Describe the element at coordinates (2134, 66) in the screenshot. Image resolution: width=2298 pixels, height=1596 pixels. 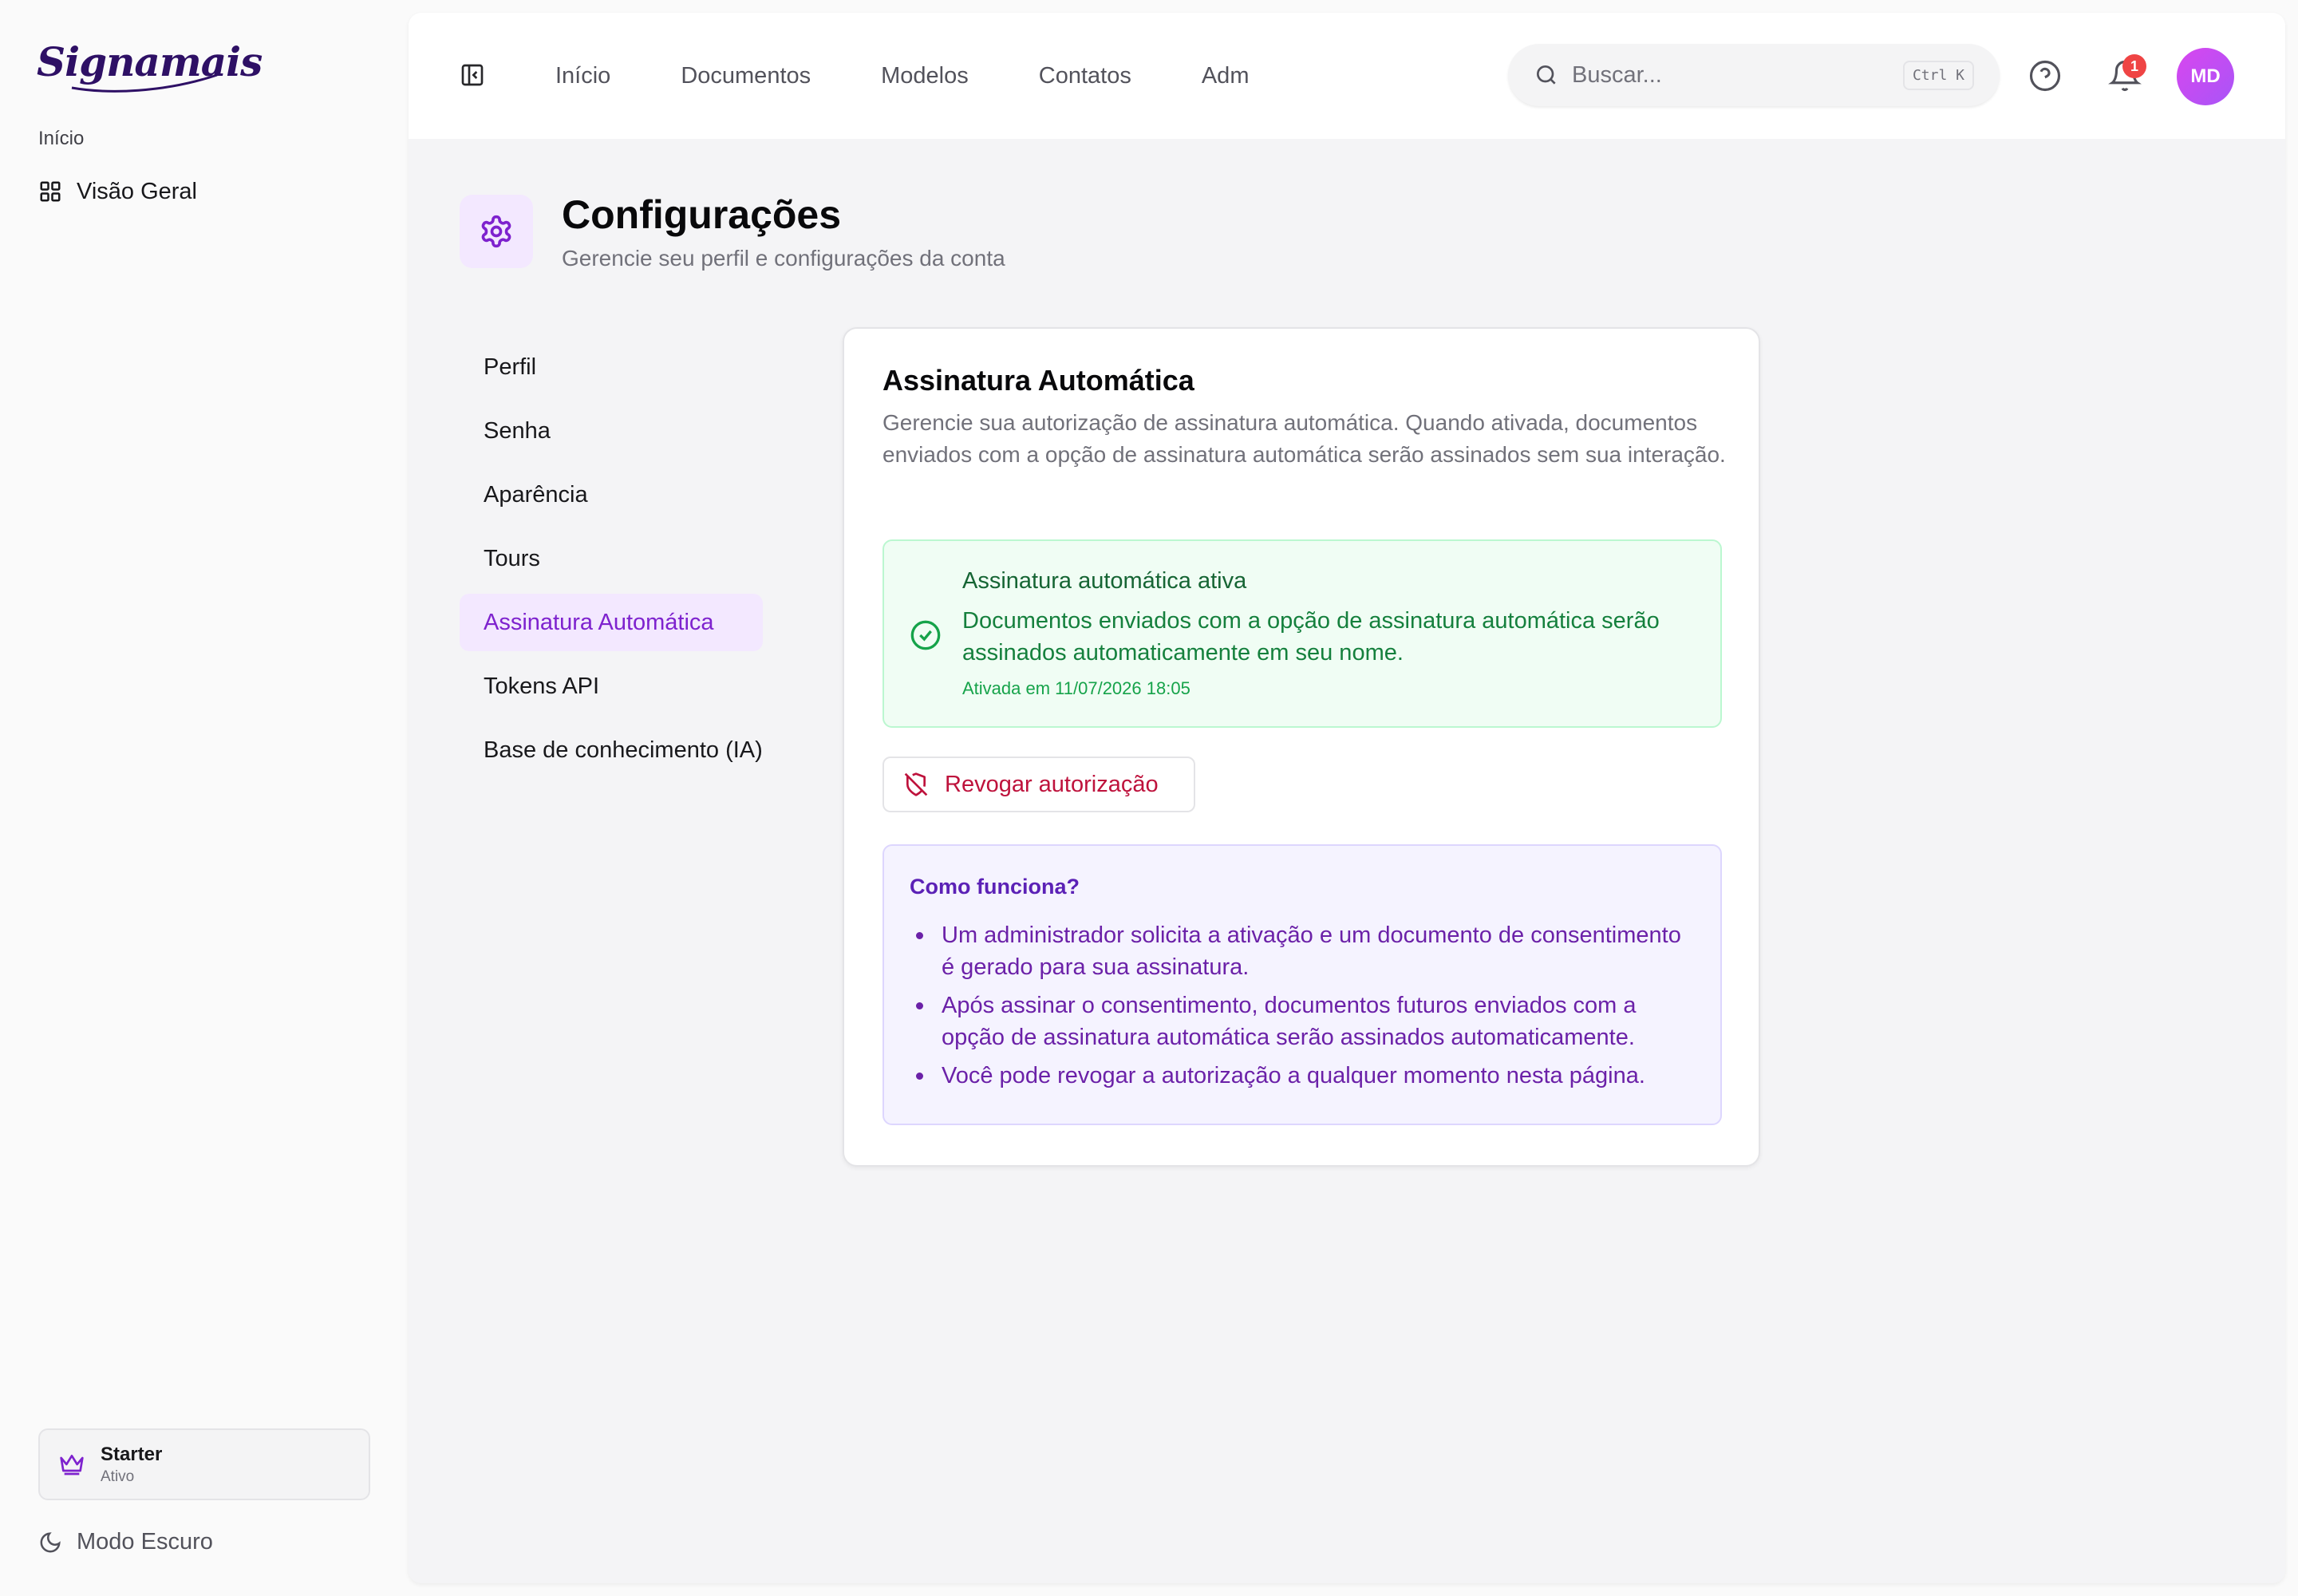
I see `notification-badge: 1` at that location.